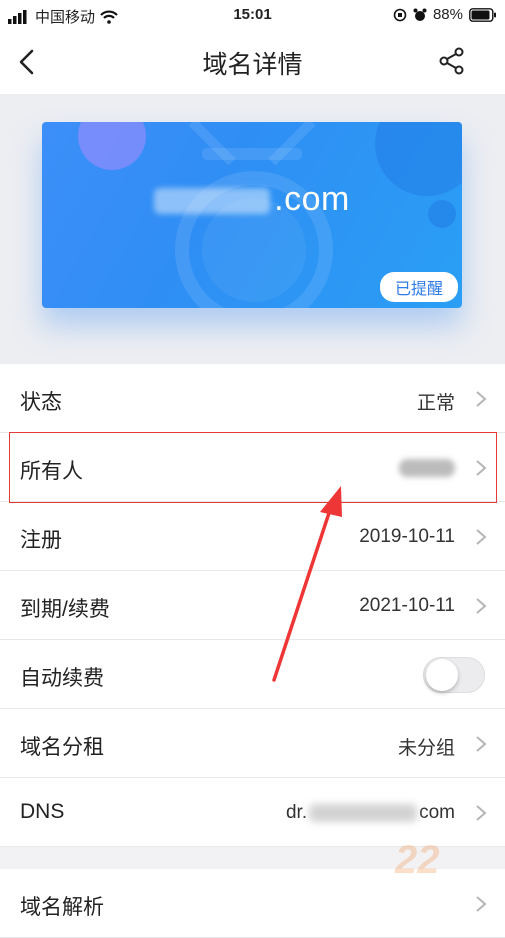  What do you see at coordinates (447, 14) in the screenshot?
I see `battery-label: 88%` at bounding box center [447, 14].